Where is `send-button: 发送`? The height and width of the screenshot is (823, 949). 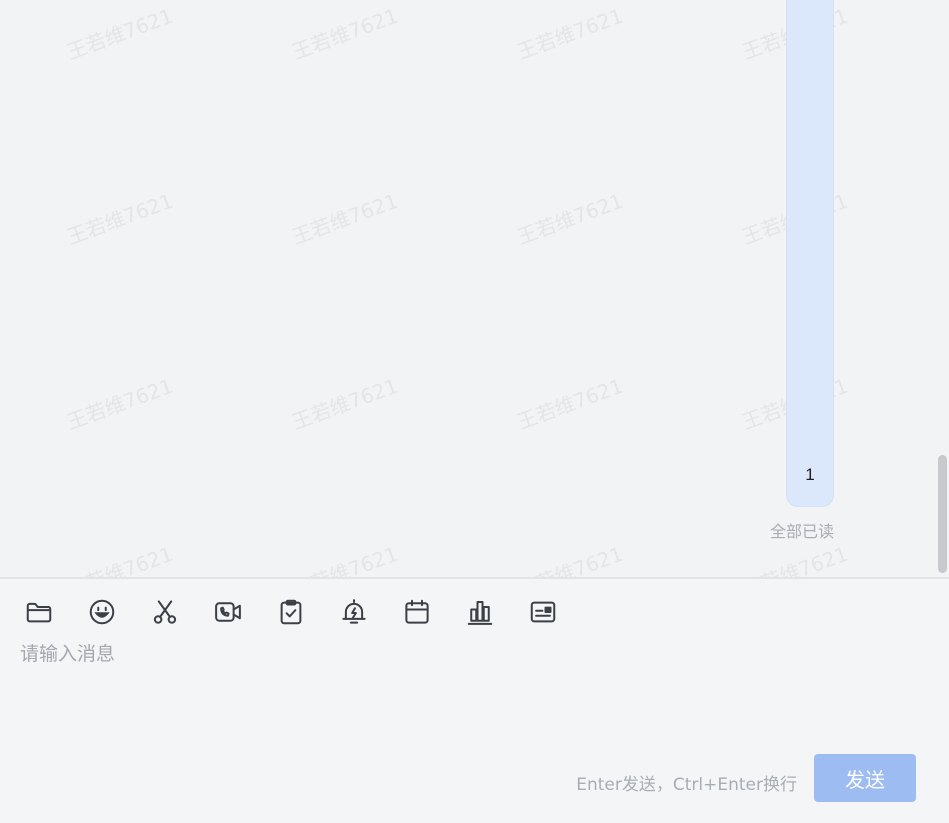 send-button: 发送 is located at coordinates (865, 778).